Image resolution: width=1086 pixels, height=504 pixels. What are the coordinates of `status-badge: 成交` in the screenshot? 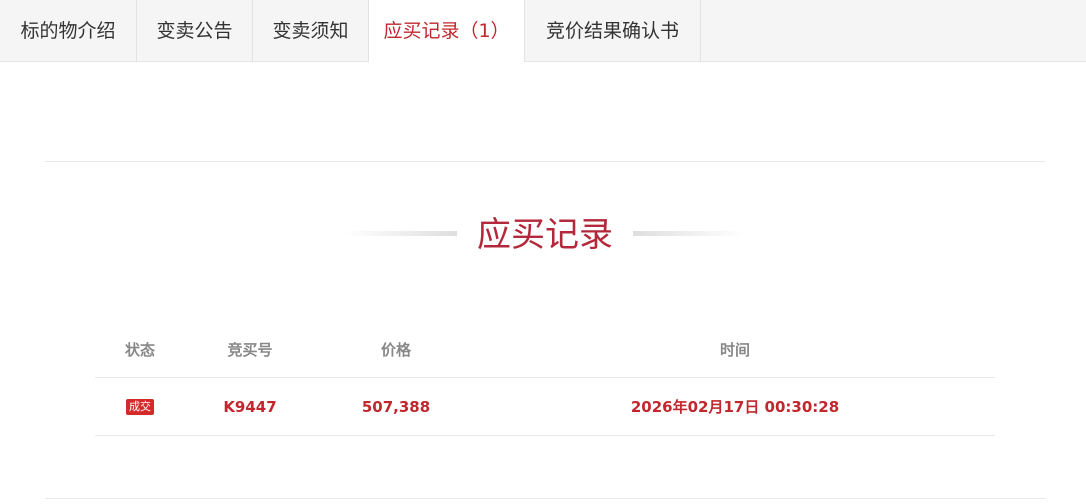 It's located at (140, 406).